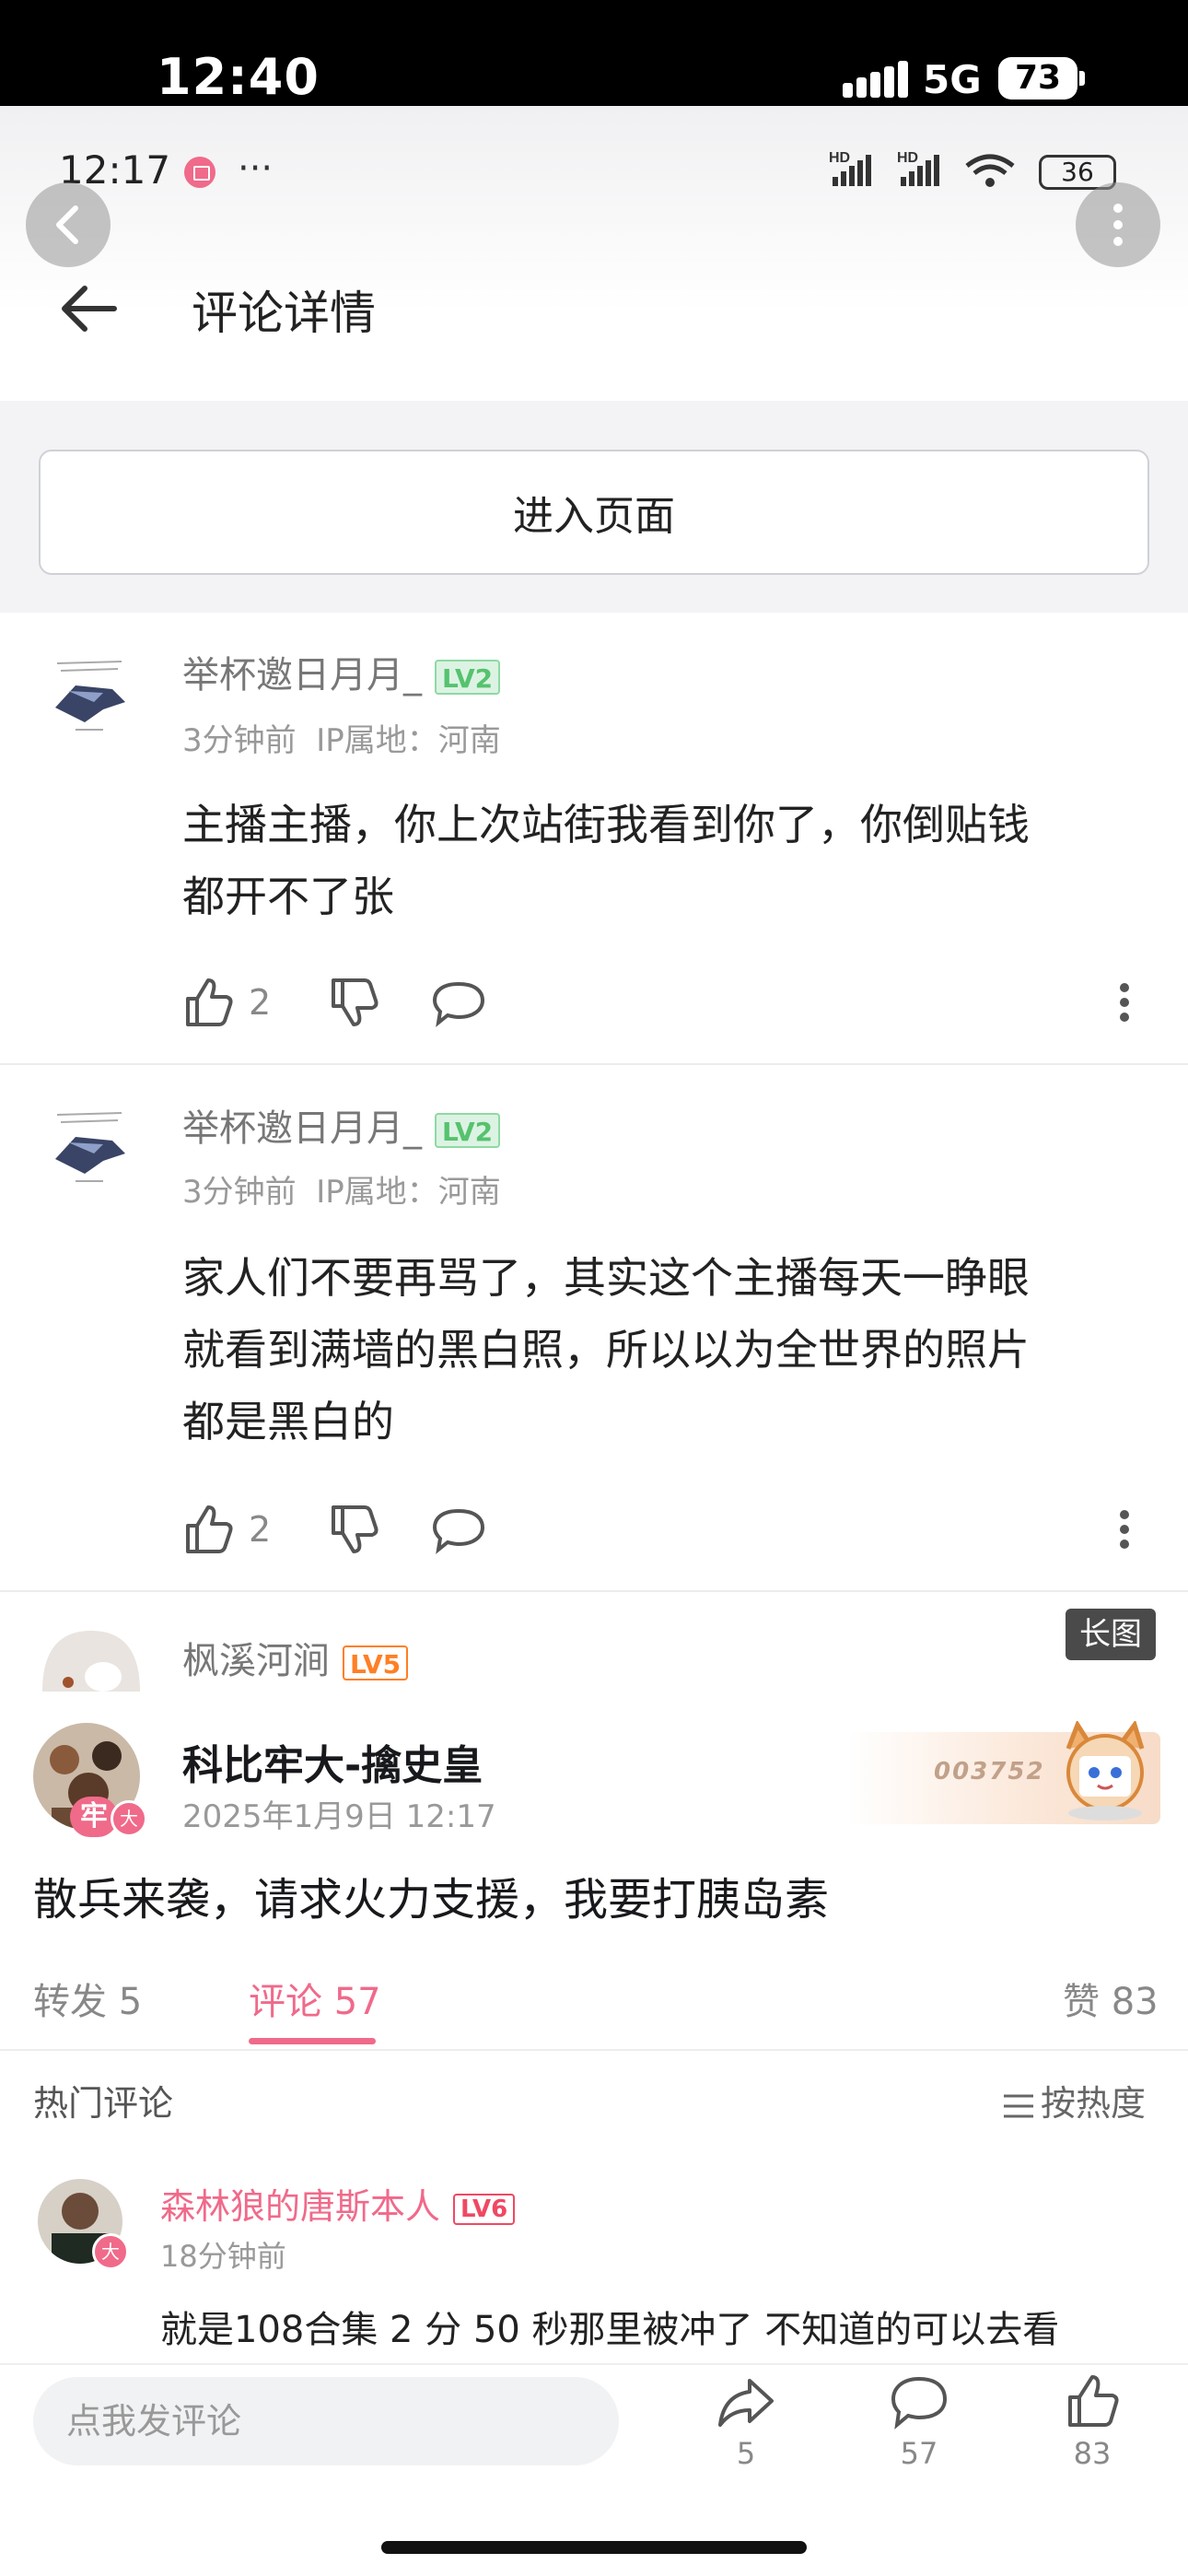 This screenshot has height=2576, width=1188. I want to click on float-back-button, so click(68, 224).